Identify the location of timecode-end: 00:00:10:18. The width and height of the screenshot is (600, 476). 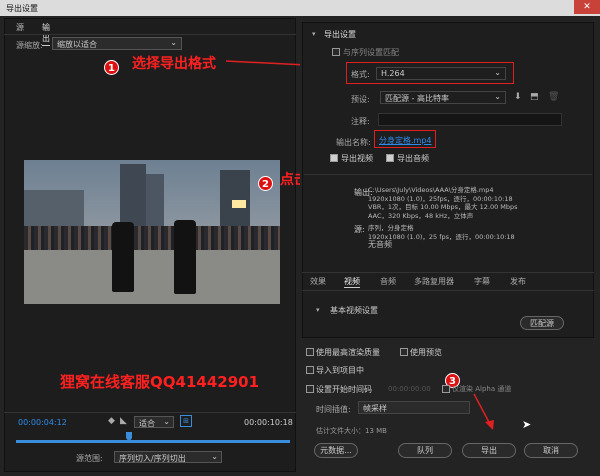
(268, 422).